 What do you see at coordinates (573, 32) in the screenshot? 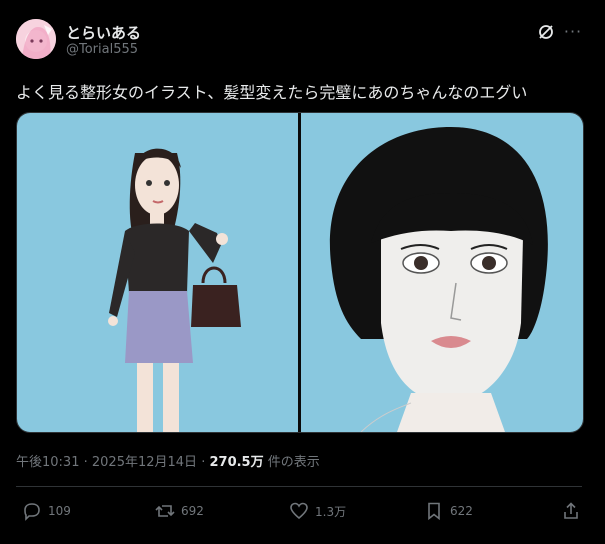
I see `more-icon: ···` at bounding box center [573, 32].